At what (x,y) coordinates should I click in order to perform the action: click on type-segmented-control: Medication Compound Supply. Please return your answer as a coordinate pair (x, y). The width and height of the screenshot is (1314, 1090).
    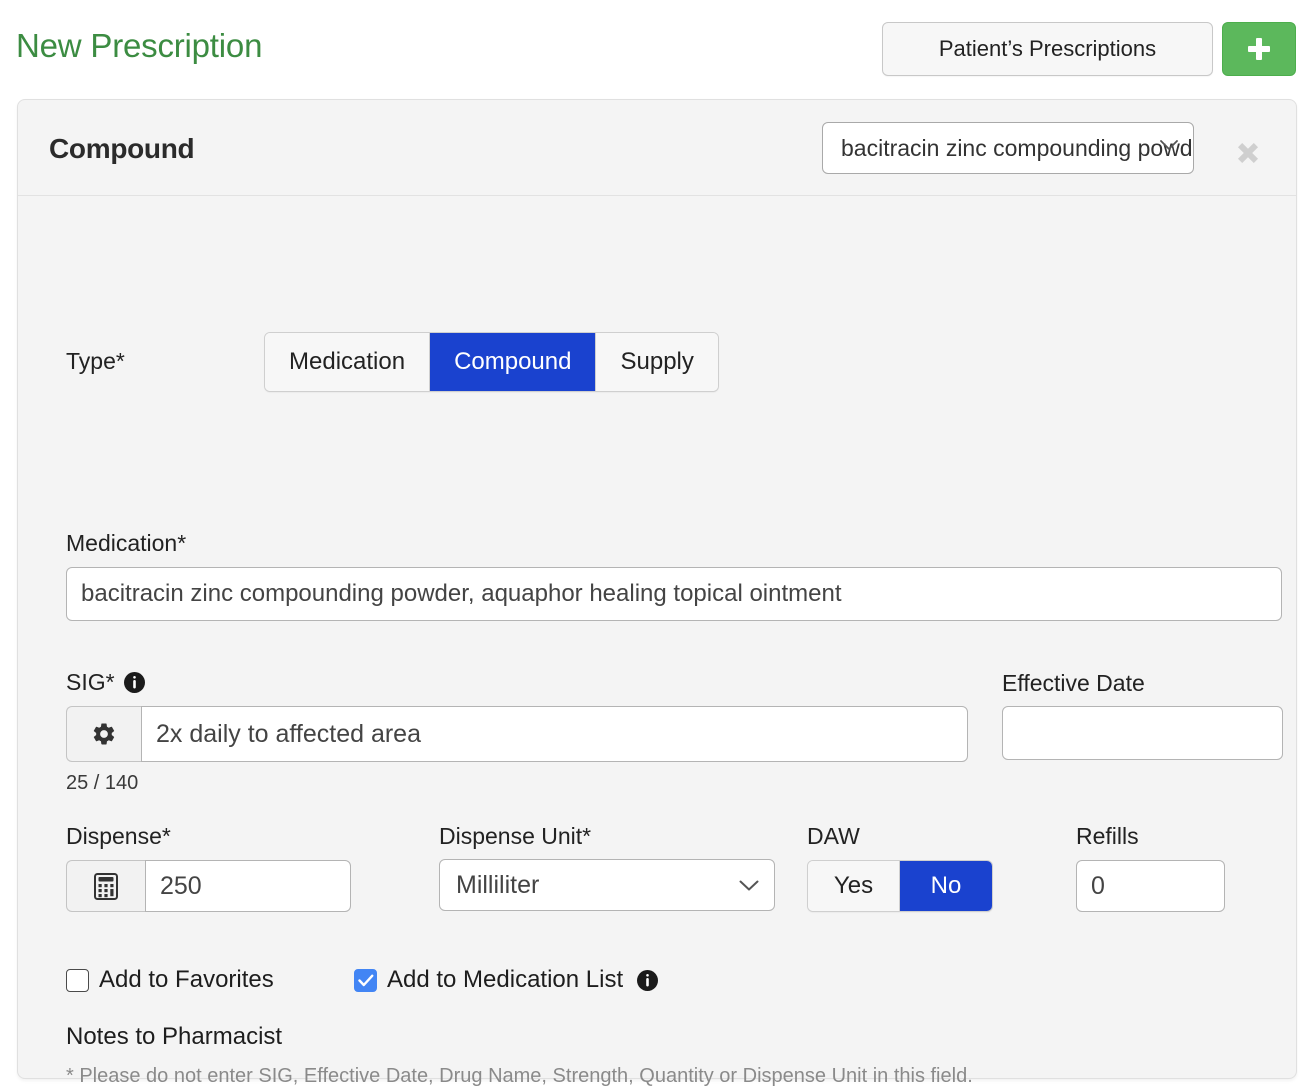
    Looking at the image, I should click on (491, 362).